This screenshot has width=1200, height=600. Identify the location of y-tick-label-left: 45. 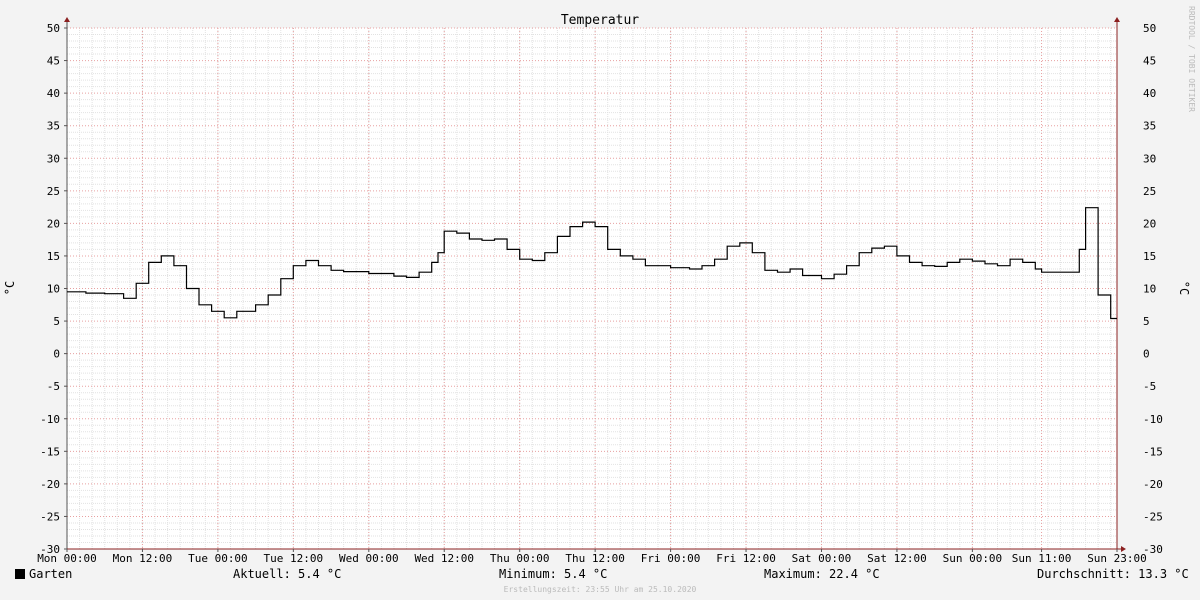
(53, 61).